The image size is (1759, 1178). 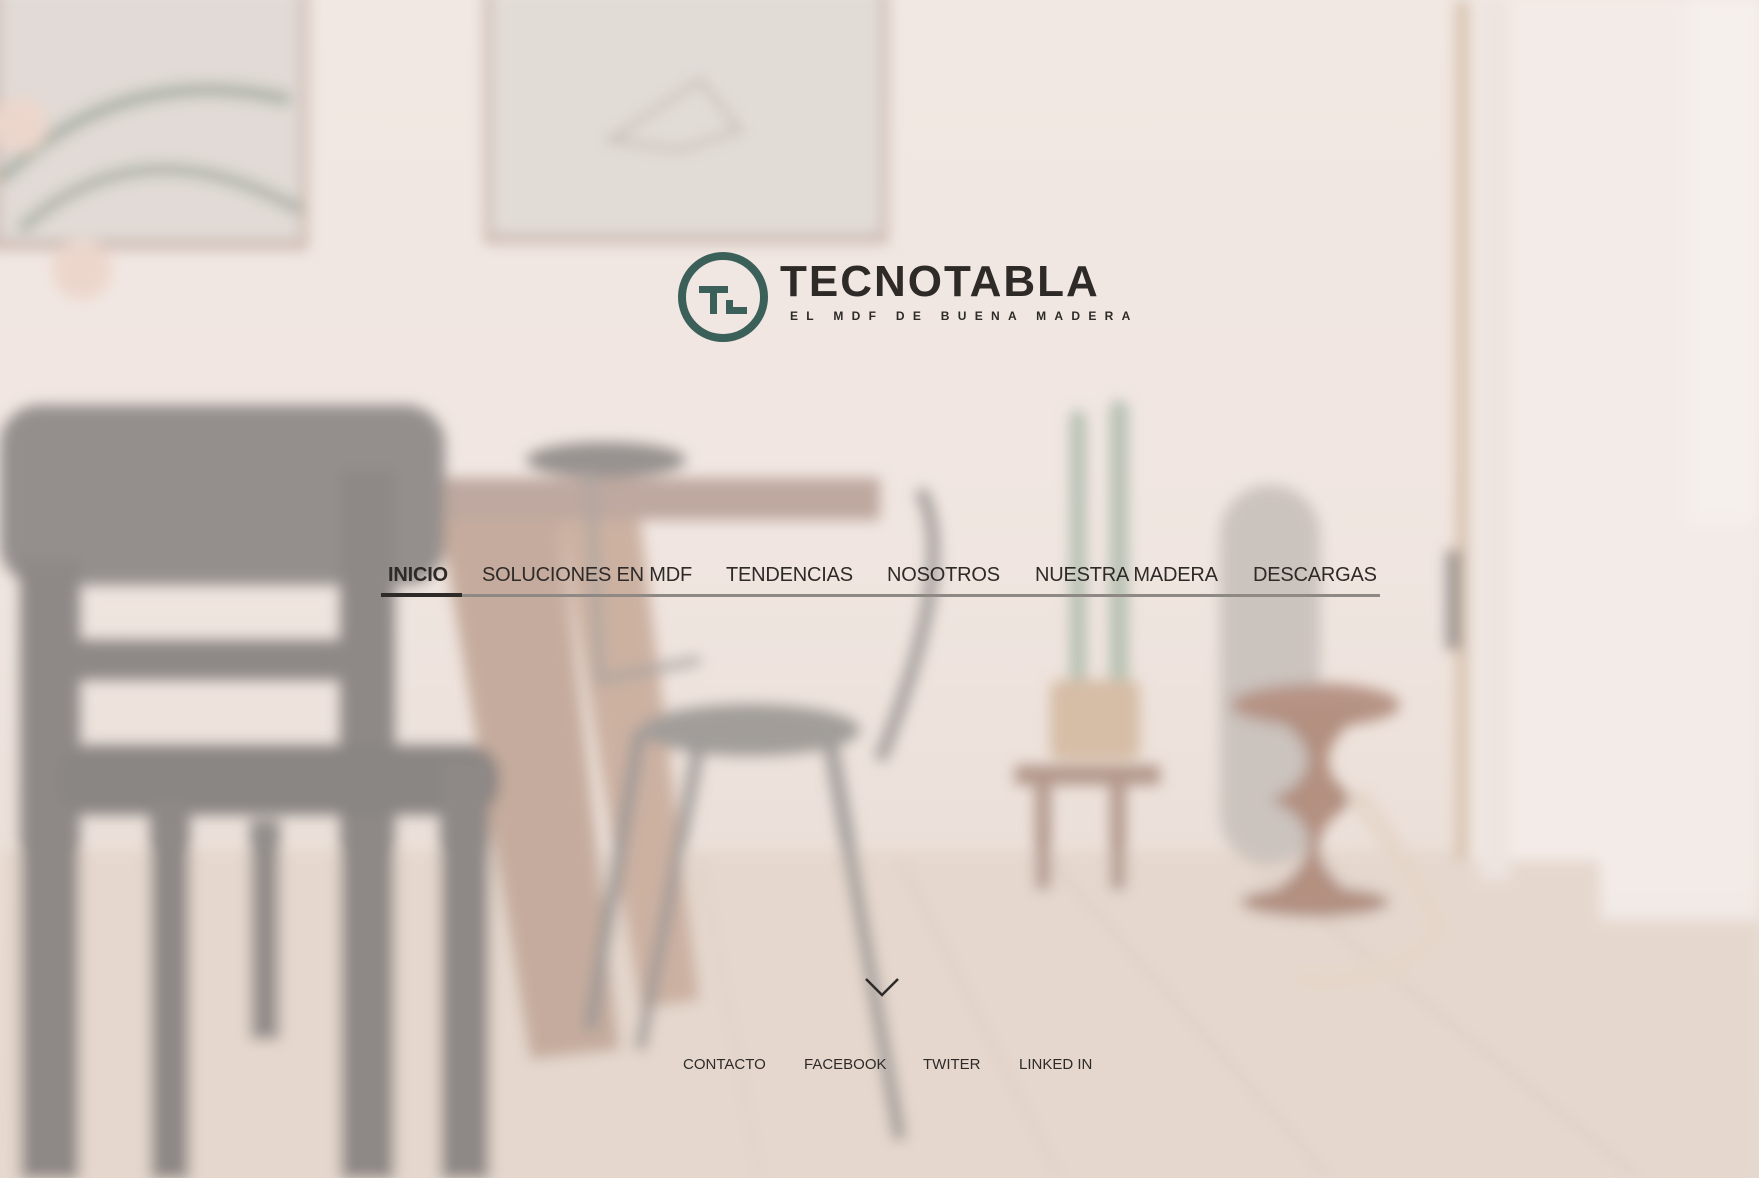 What do you see at coordinates (1055, 1065) in the screenshot?
I see `footer-link-linked-in: LINKED IN` at bounding box center [1055, 1065].